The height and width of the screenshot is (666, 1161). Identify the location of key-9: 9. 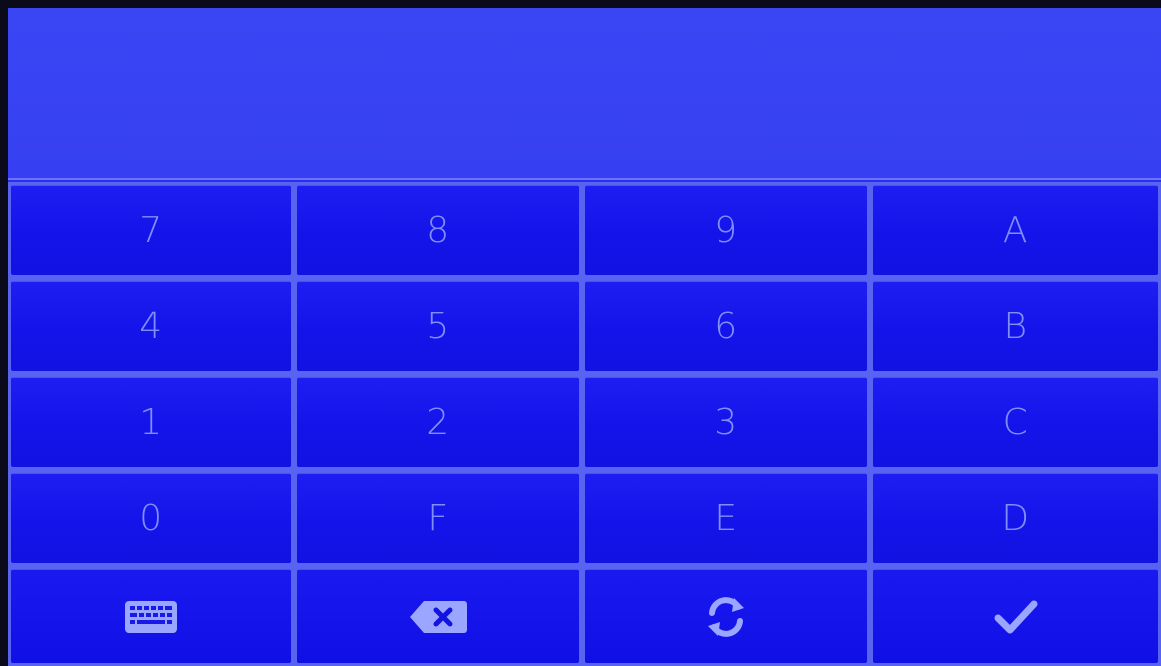
(726, 230).